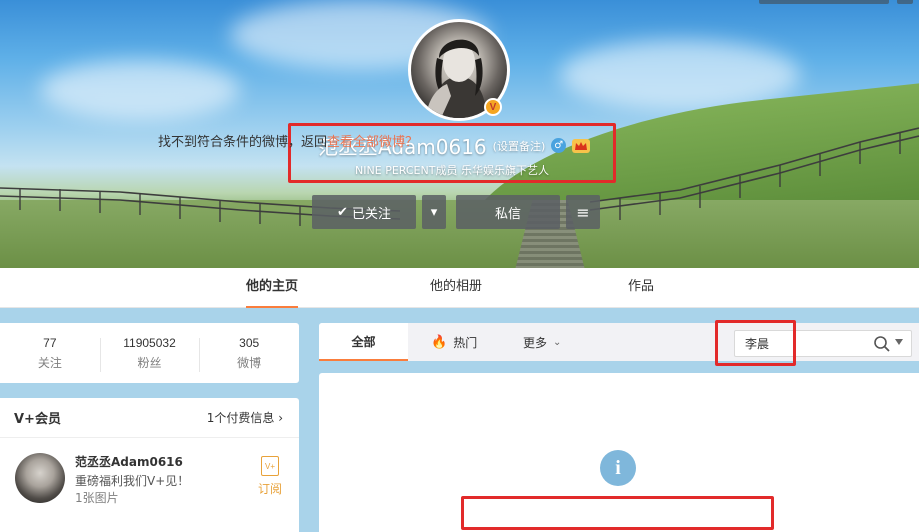  I want to click on stat-label: 粉丝, so click(149, 362).